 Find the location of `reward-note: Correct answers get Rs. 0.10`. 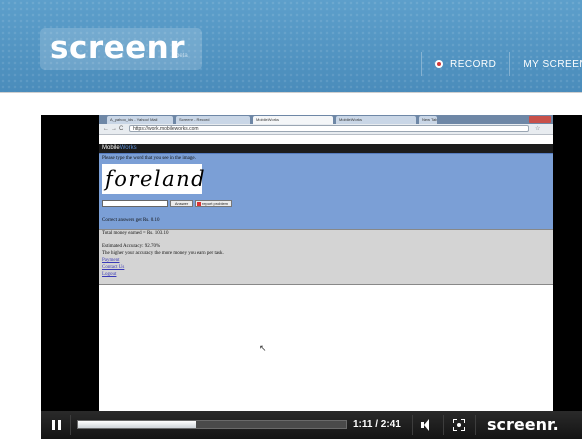

reward-note: Correct answers get Rs. 0.10 is located at coordinates (131, 220).